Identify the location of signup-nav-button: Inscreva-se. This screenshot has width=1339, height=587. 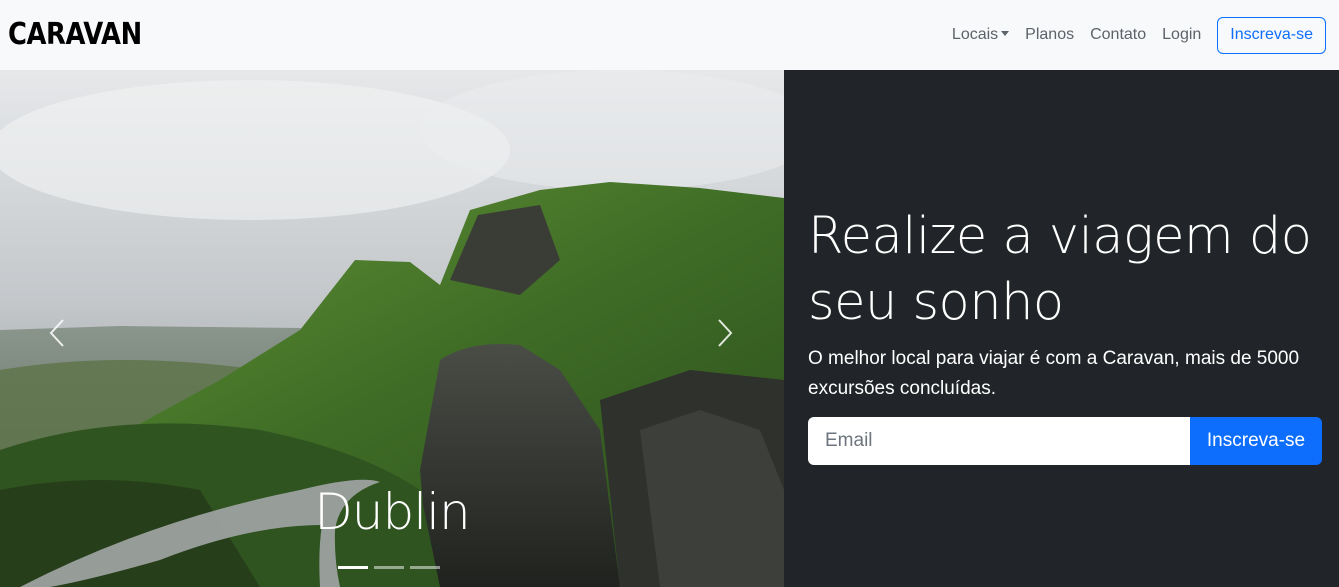
(1271, 35).